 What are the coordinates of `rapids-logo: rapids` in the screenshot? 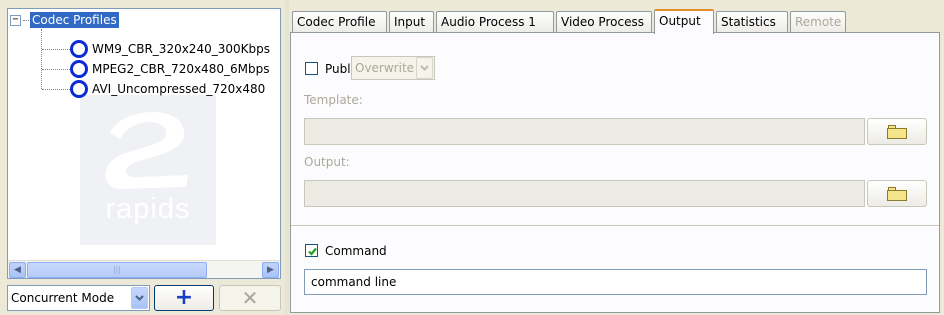 It's located at (148, 170).